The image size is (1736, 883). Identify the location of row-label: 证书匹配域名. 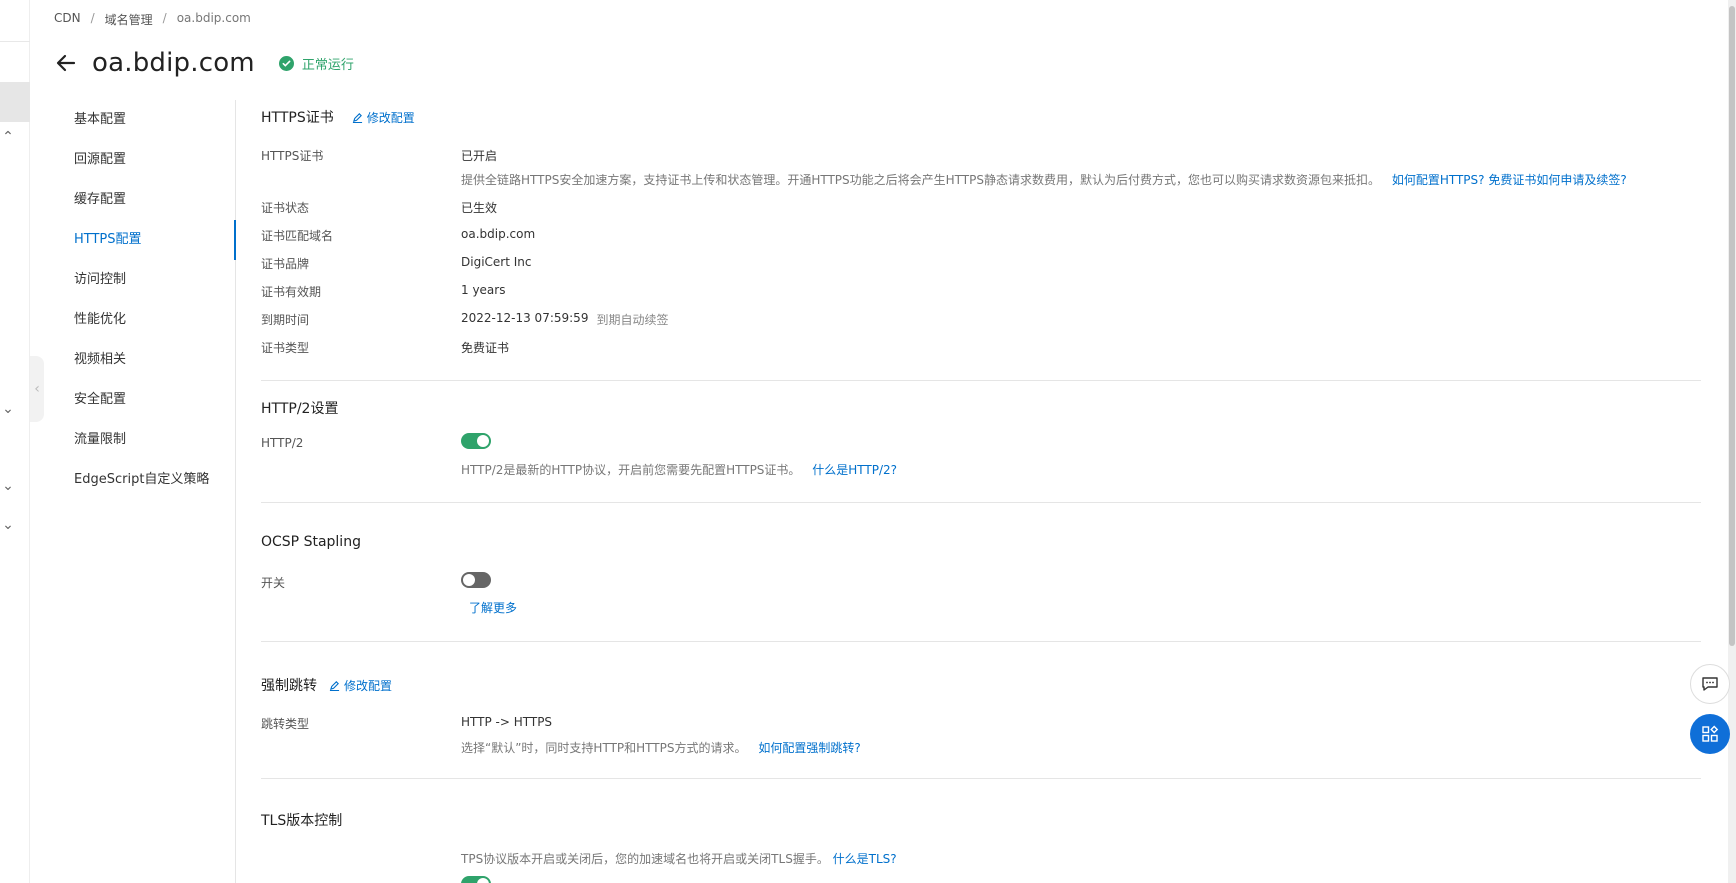
(297, 236).